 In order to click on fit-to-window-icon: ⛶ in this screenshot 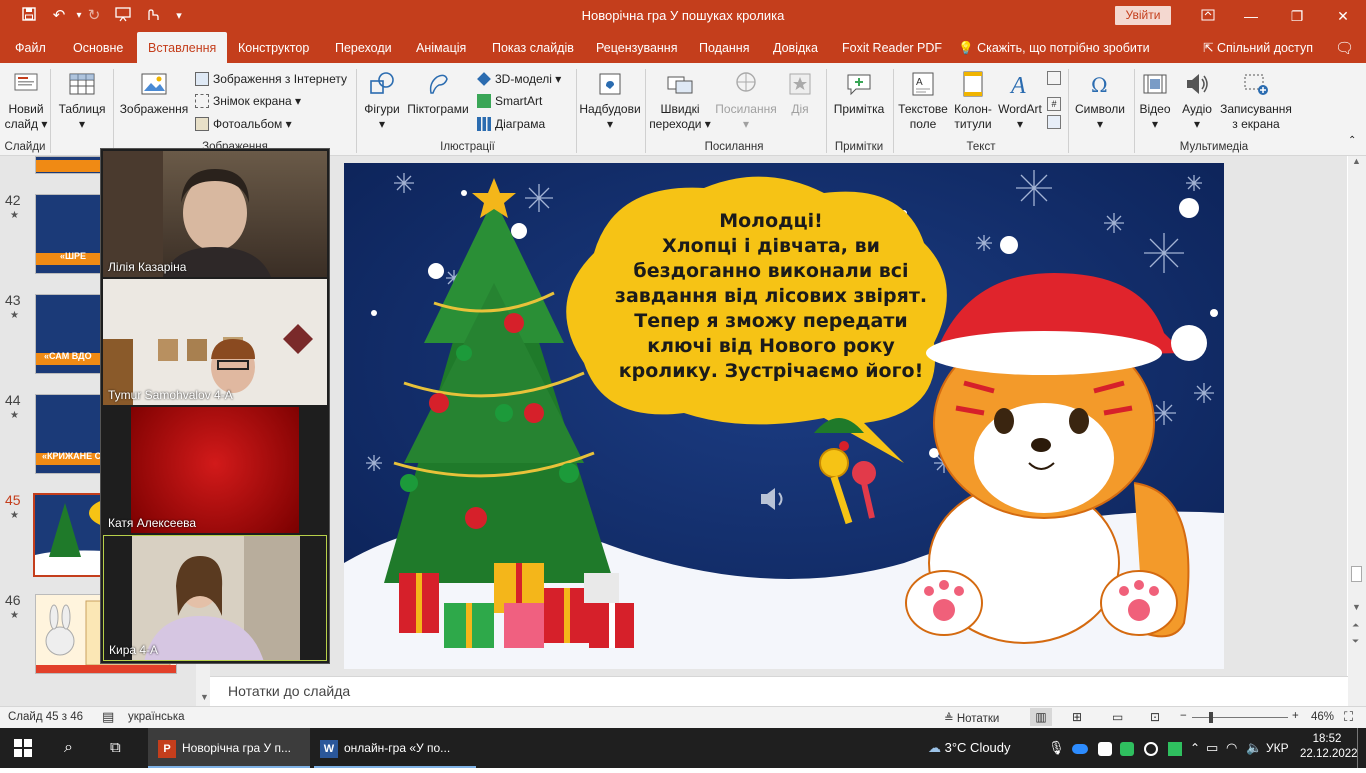, I will do `click(1348, 717)`.